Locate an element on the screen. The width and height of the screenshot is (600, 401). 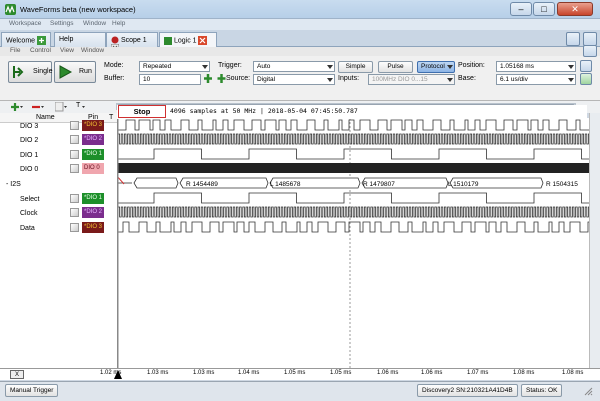
position-value: 1.05168 ms is located at coordinates (517, 66).